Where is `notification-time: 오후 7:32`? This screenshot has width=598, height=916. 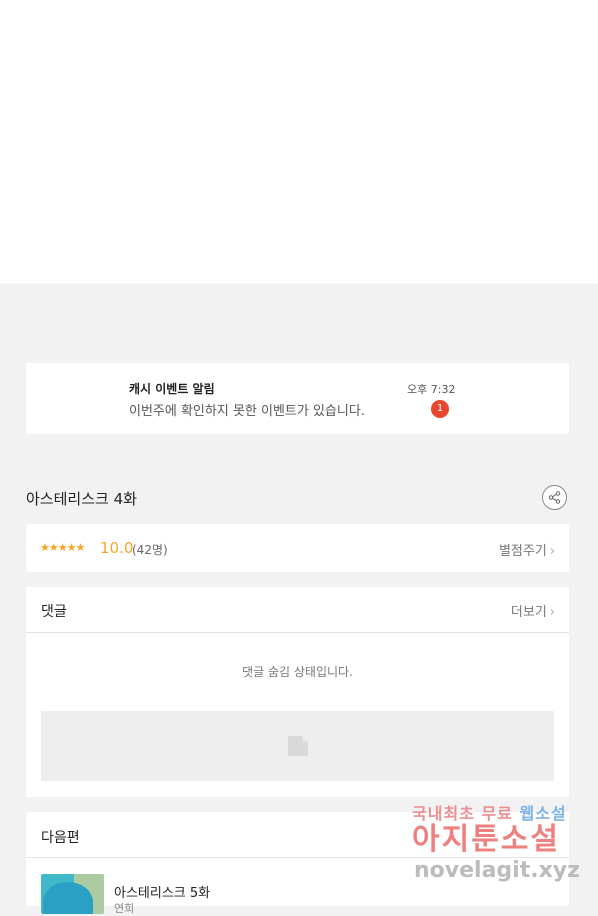
notification-time: 오후 7:32 is located at coordinates (431, 389).